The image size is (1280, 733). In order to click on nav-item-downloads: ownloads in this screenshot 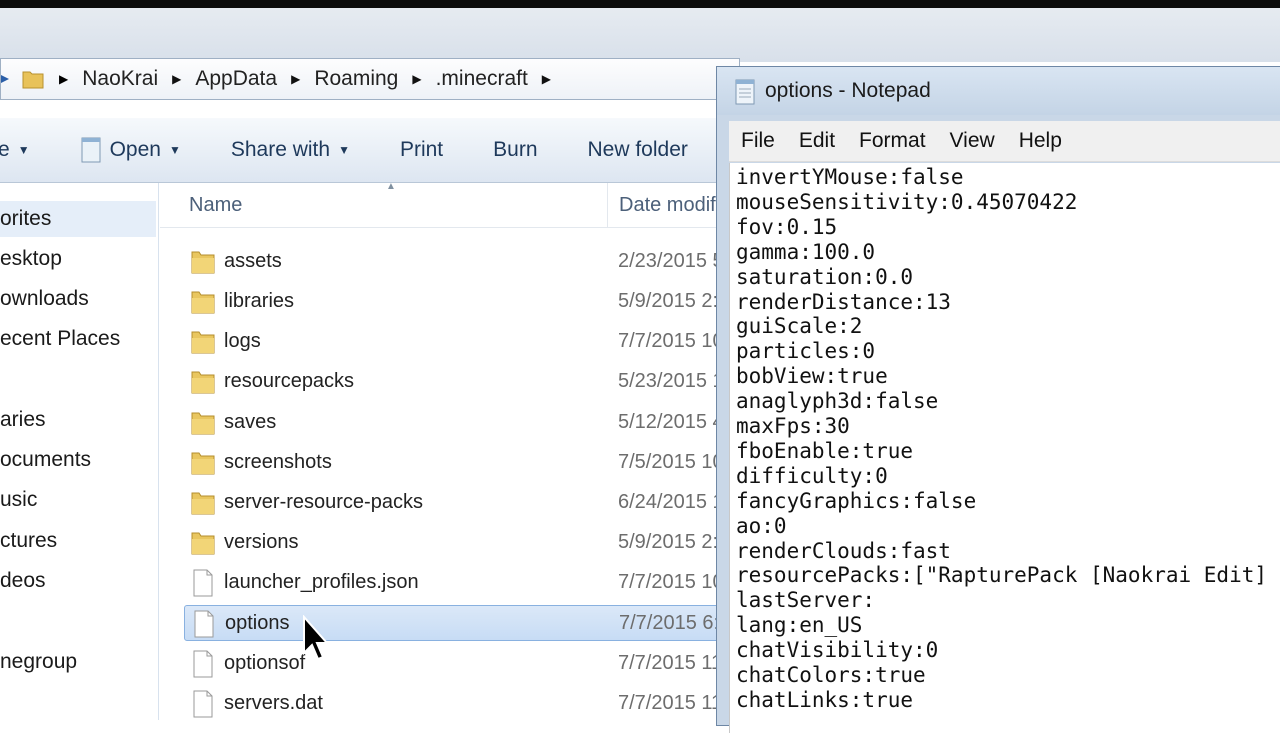, I will do `click(44, 299)`.